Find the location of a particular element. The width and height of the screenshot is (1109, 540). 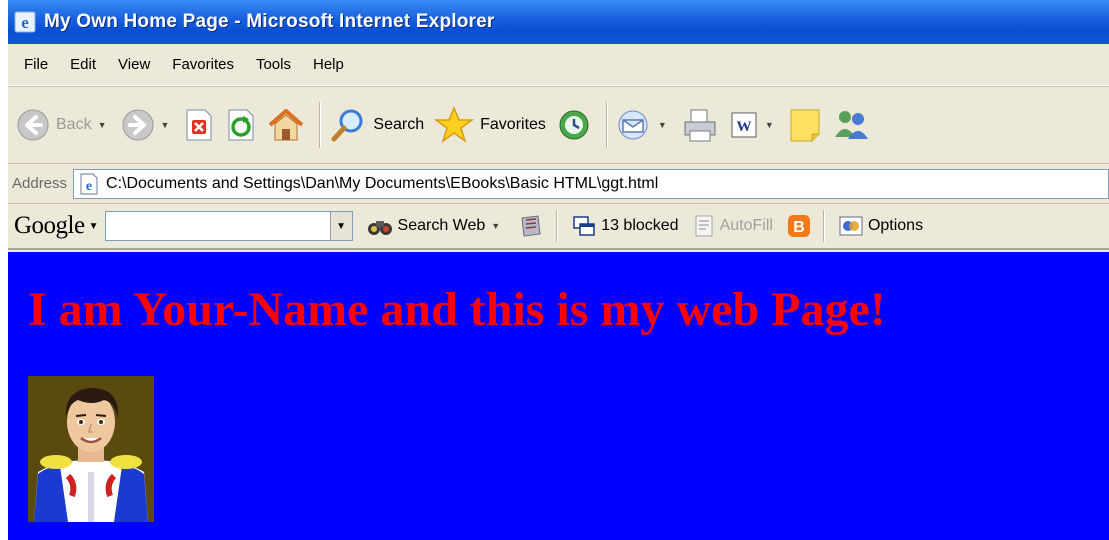

messenger-icon is located at coordinates (851, 125).